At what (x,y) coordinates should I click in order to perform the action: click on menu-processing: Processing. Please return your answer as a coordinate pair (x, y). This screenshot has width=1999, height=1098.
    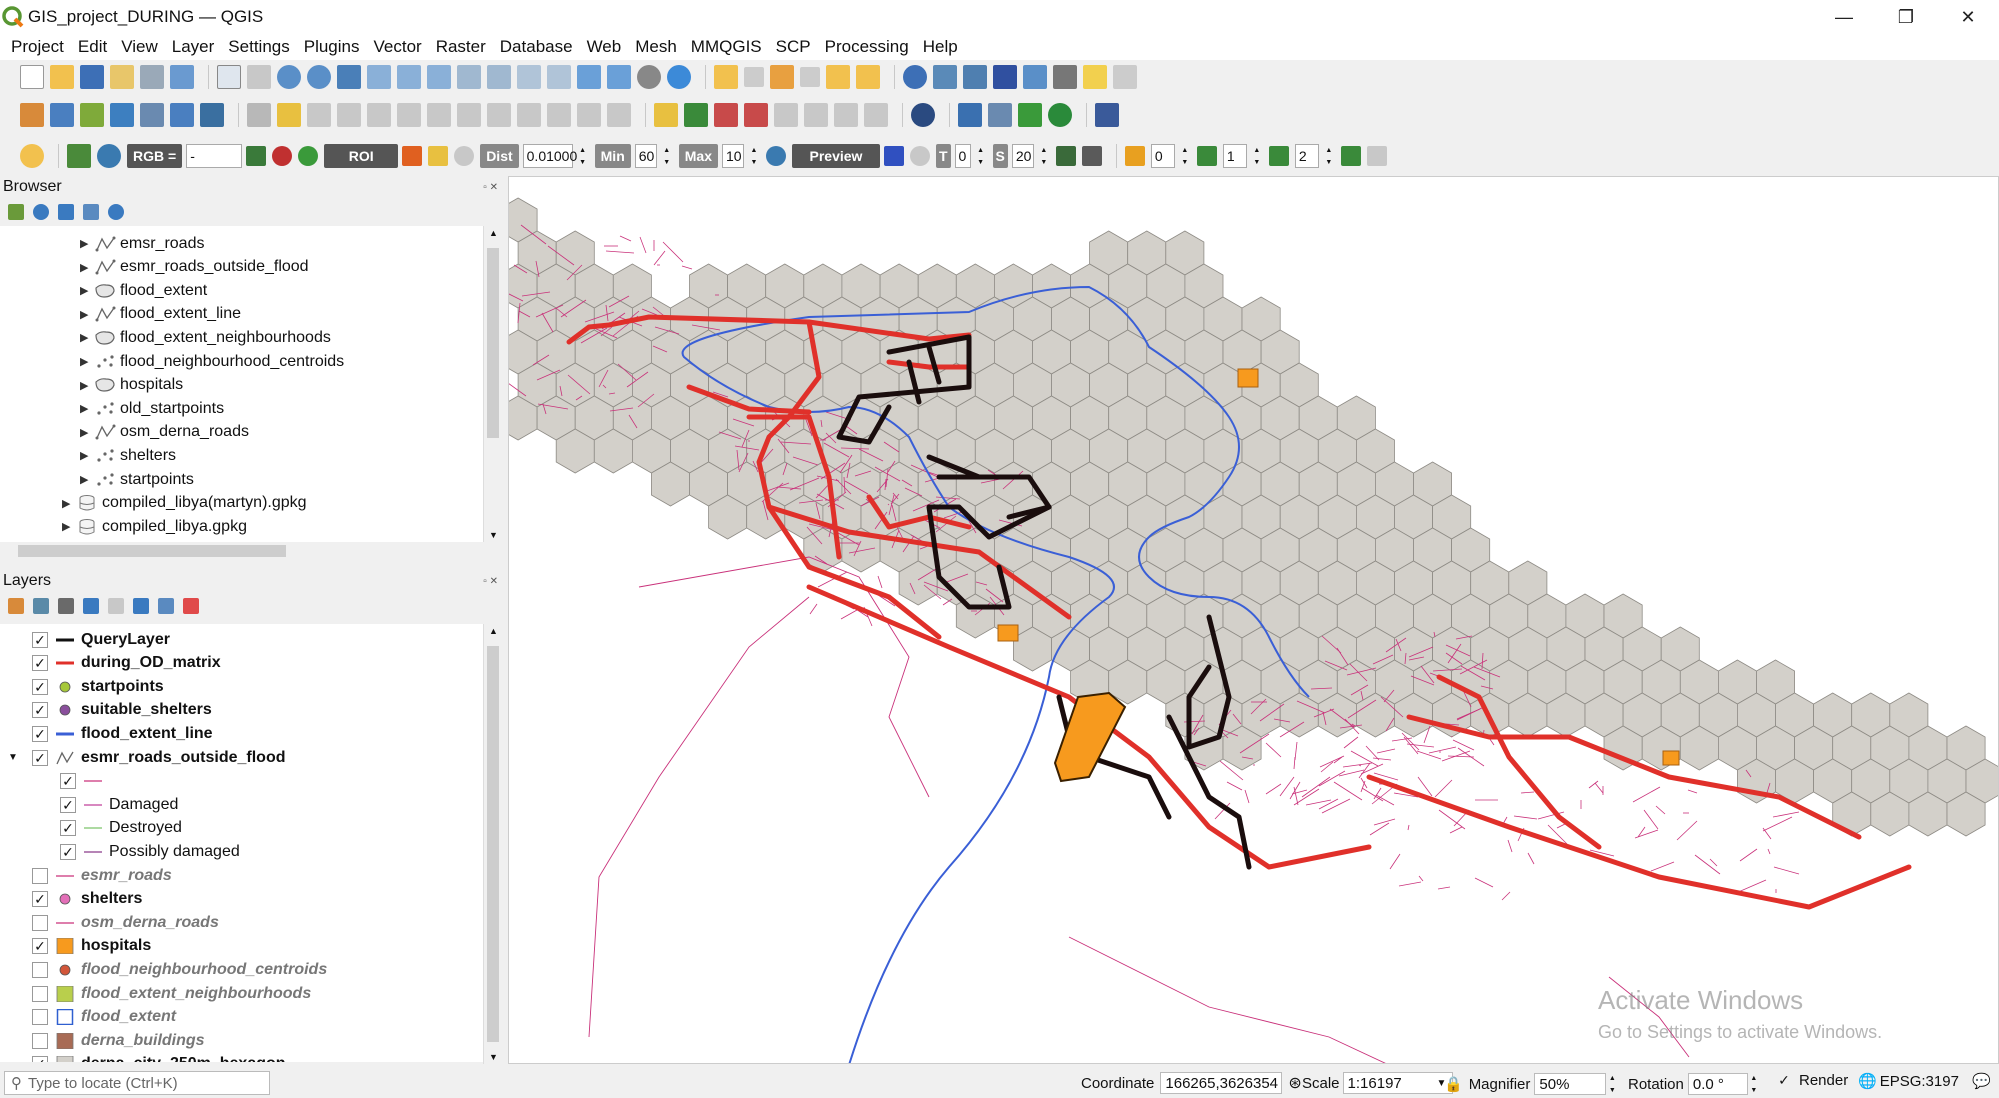
    Looking at the image, I should click on (867, 47).